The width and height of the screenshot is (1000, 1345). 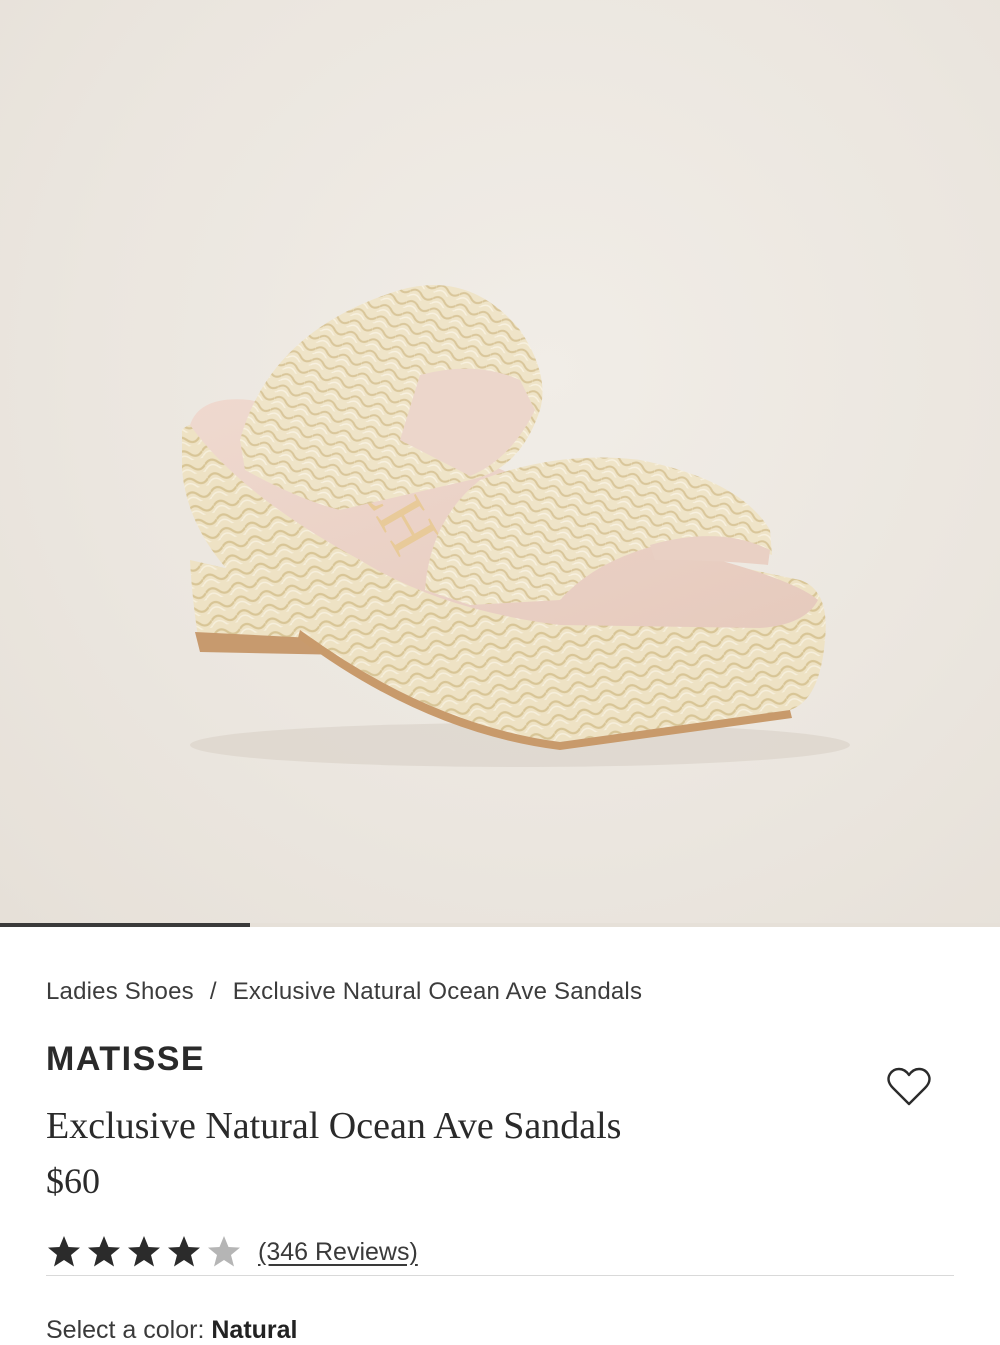 I want to click on product-title: Exclusive Natural Ocean Ave Sandals, so click(x=334, y=1126).